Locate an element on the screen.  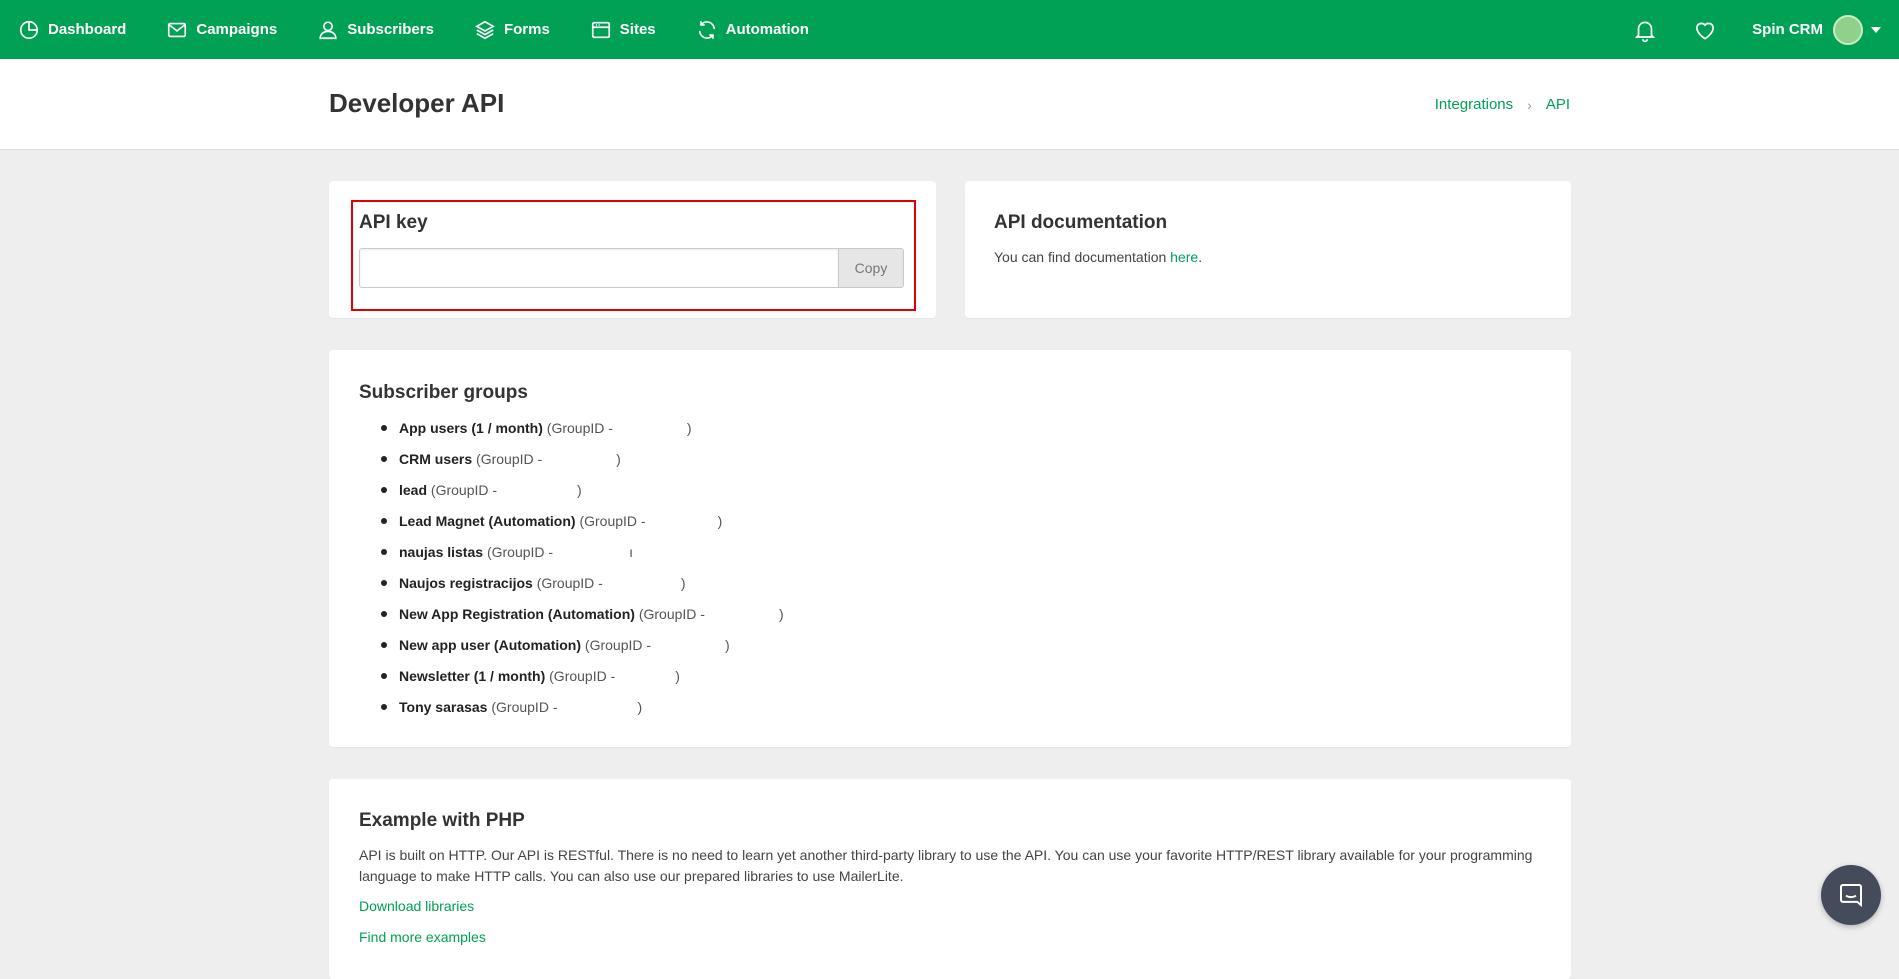
find-more-examples-link: Find more examples is located at coordinates (422, 937).